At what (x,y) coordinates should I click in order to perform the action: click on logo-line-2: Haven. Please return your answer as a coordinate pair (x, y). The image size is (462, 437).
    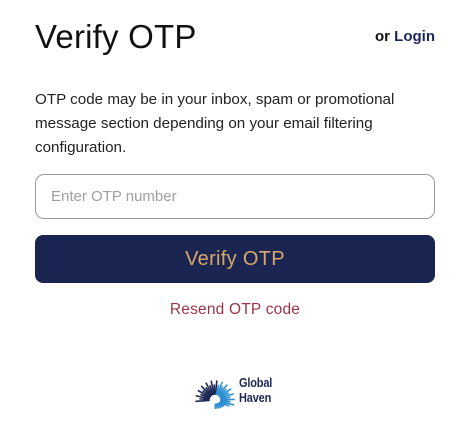
    Looking at the image, I should click on (255, 398).